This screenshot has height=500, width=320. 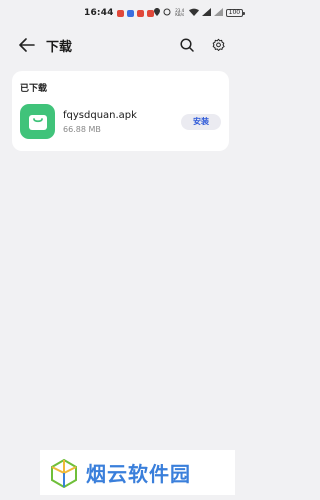 I want to click on watermark: 烟云软件园, so click(x=137, y=472).